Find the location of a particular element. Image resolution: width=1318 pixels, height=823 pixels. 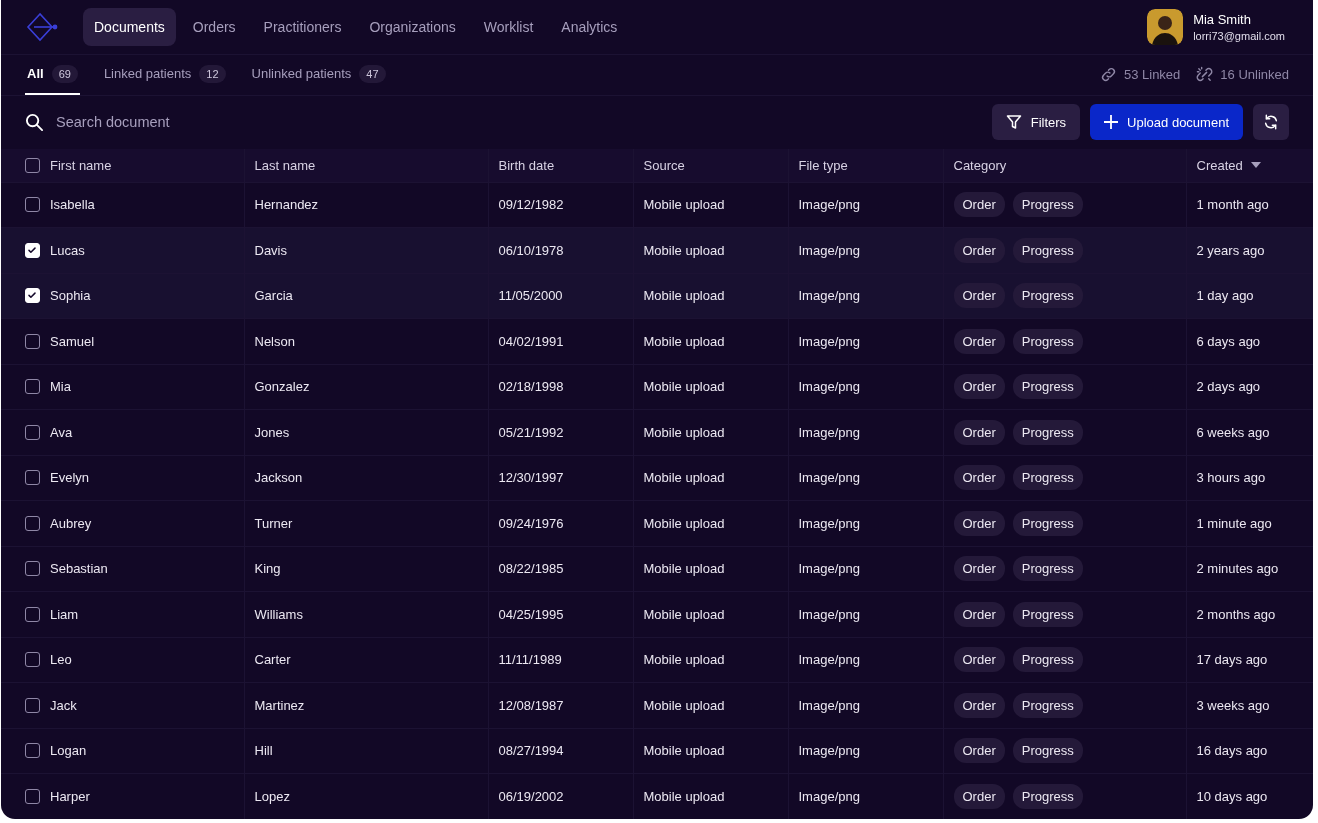

search-field: Search document is located at coordinates (206, 122).